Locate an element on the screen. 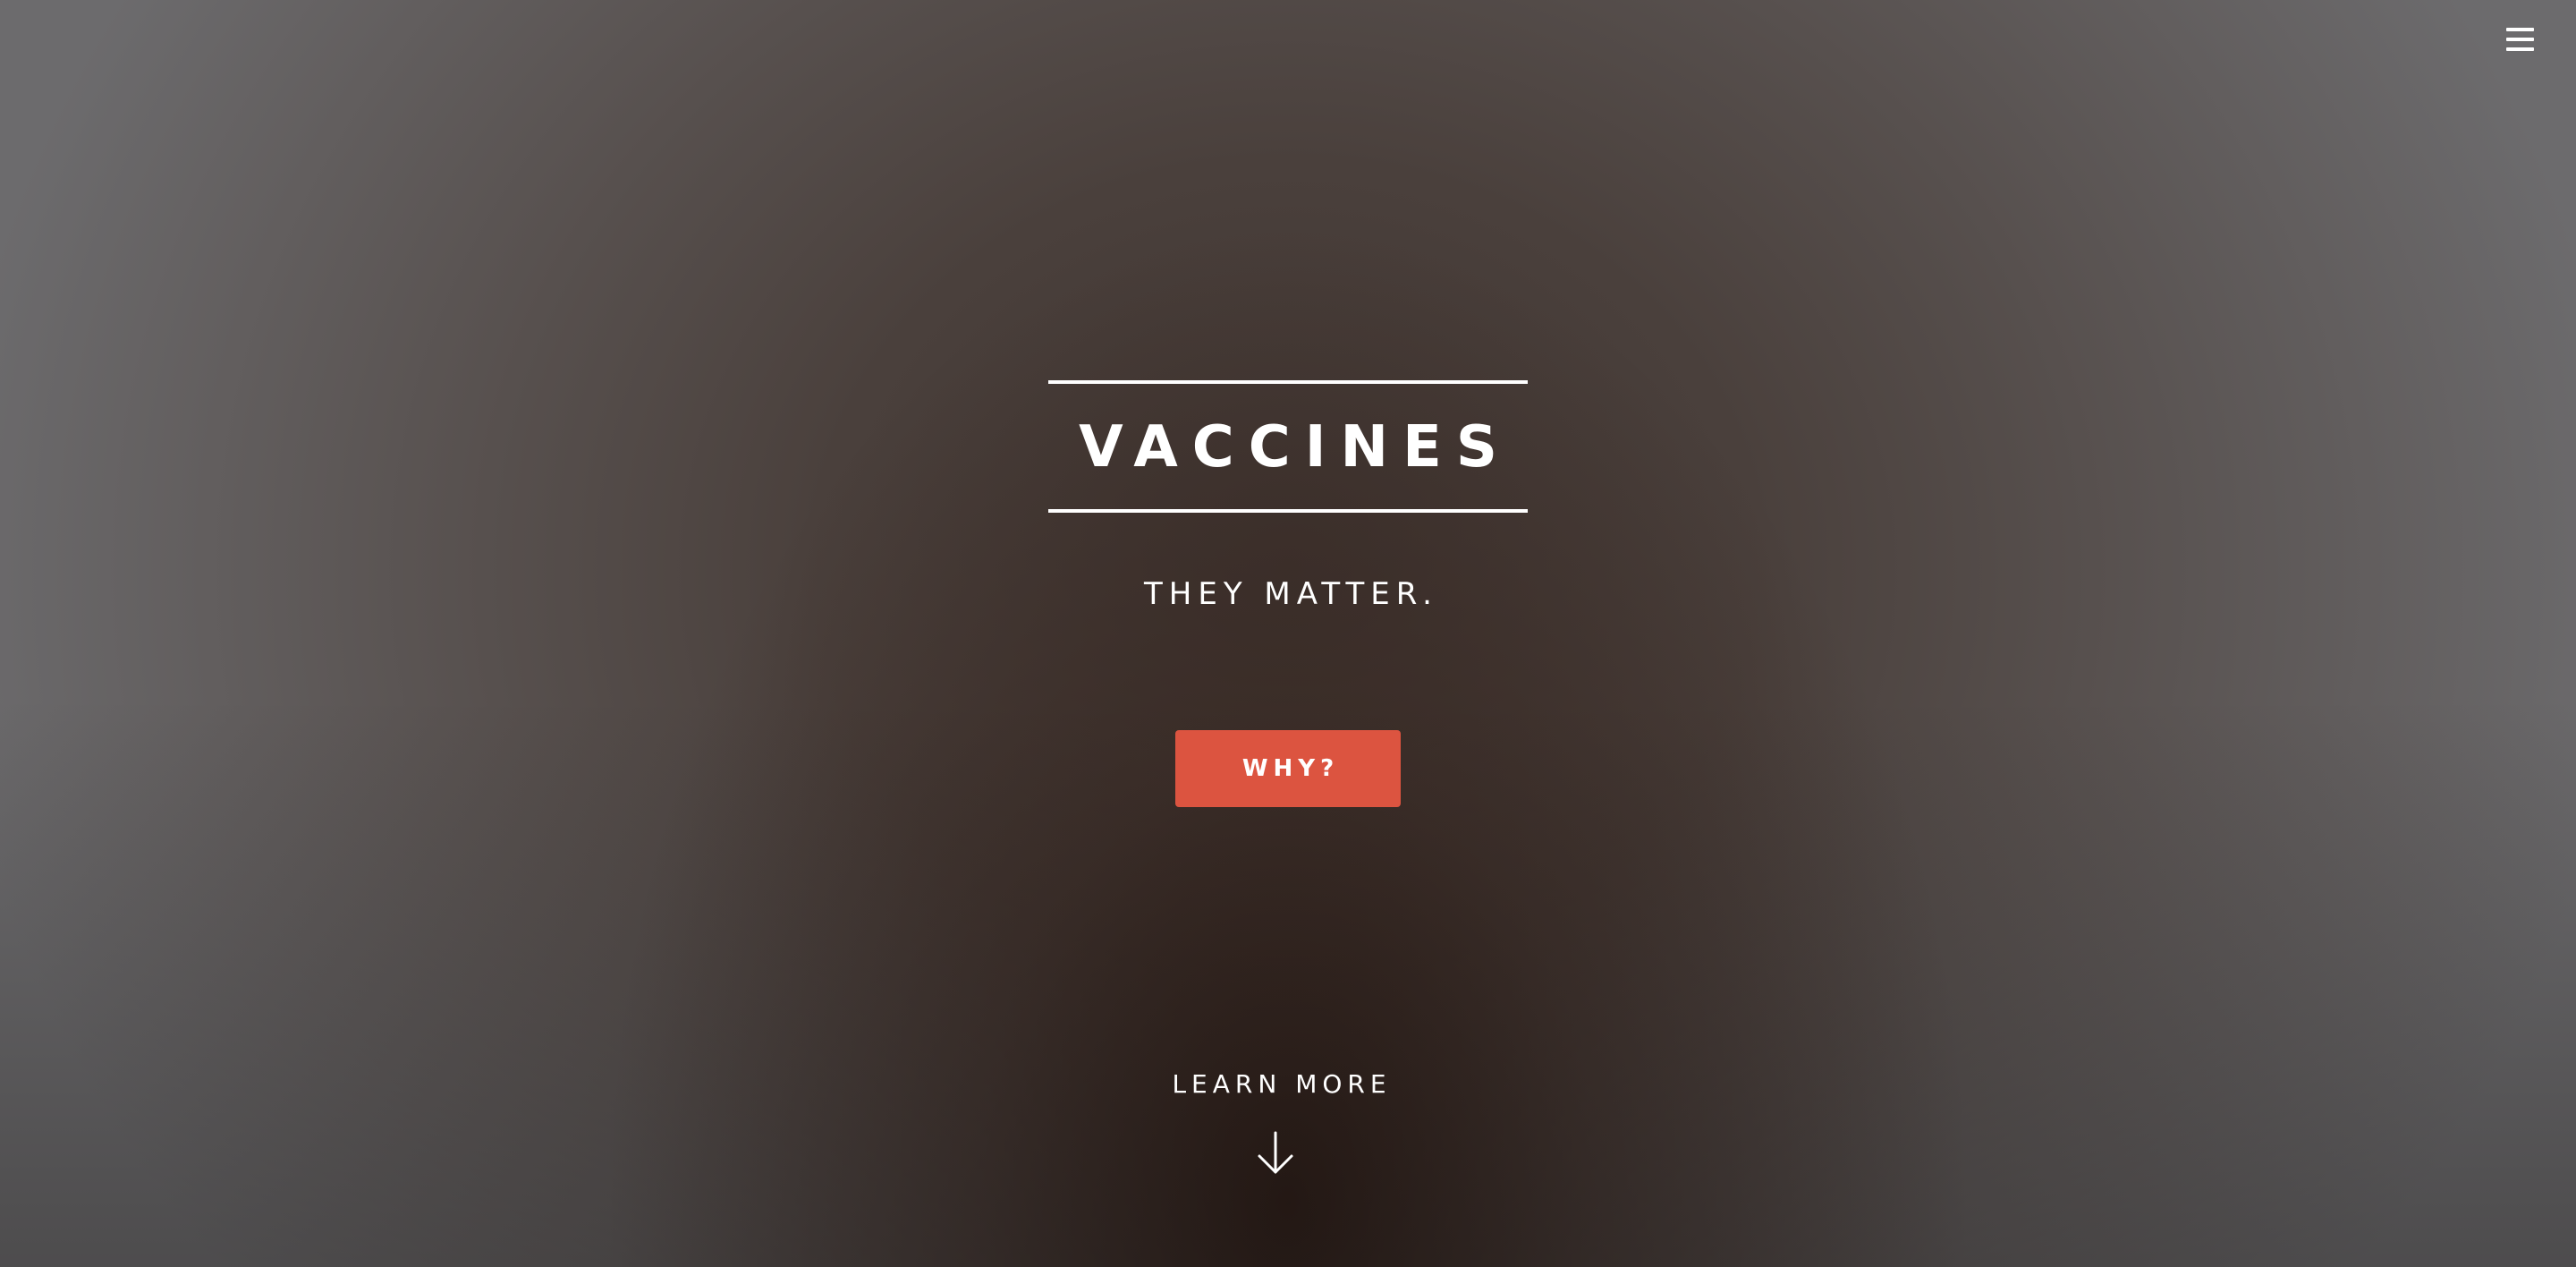 The width and height of the screenshot is (2576, 1267). hamburger-menu-icon is located at coordinates (2520, 38).